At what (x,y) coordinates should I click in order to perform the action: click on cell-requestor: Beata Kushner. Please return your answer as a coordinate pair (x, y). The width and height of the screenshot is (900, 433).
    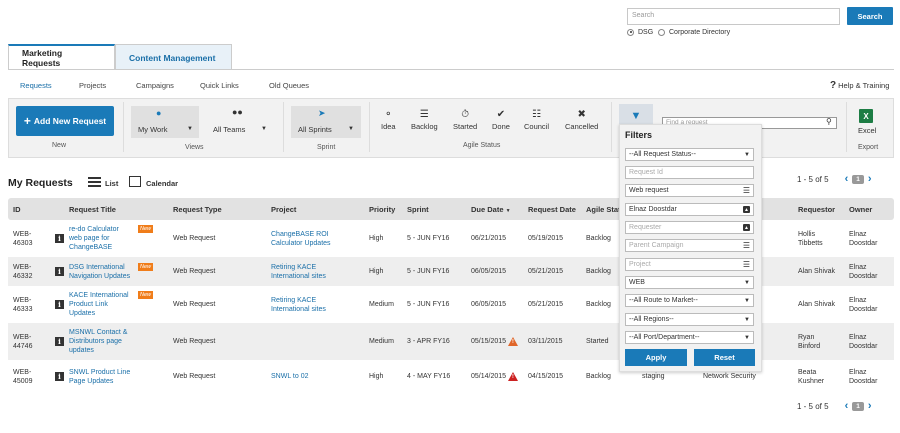
    Looking at the image, I should click on (811, 377).